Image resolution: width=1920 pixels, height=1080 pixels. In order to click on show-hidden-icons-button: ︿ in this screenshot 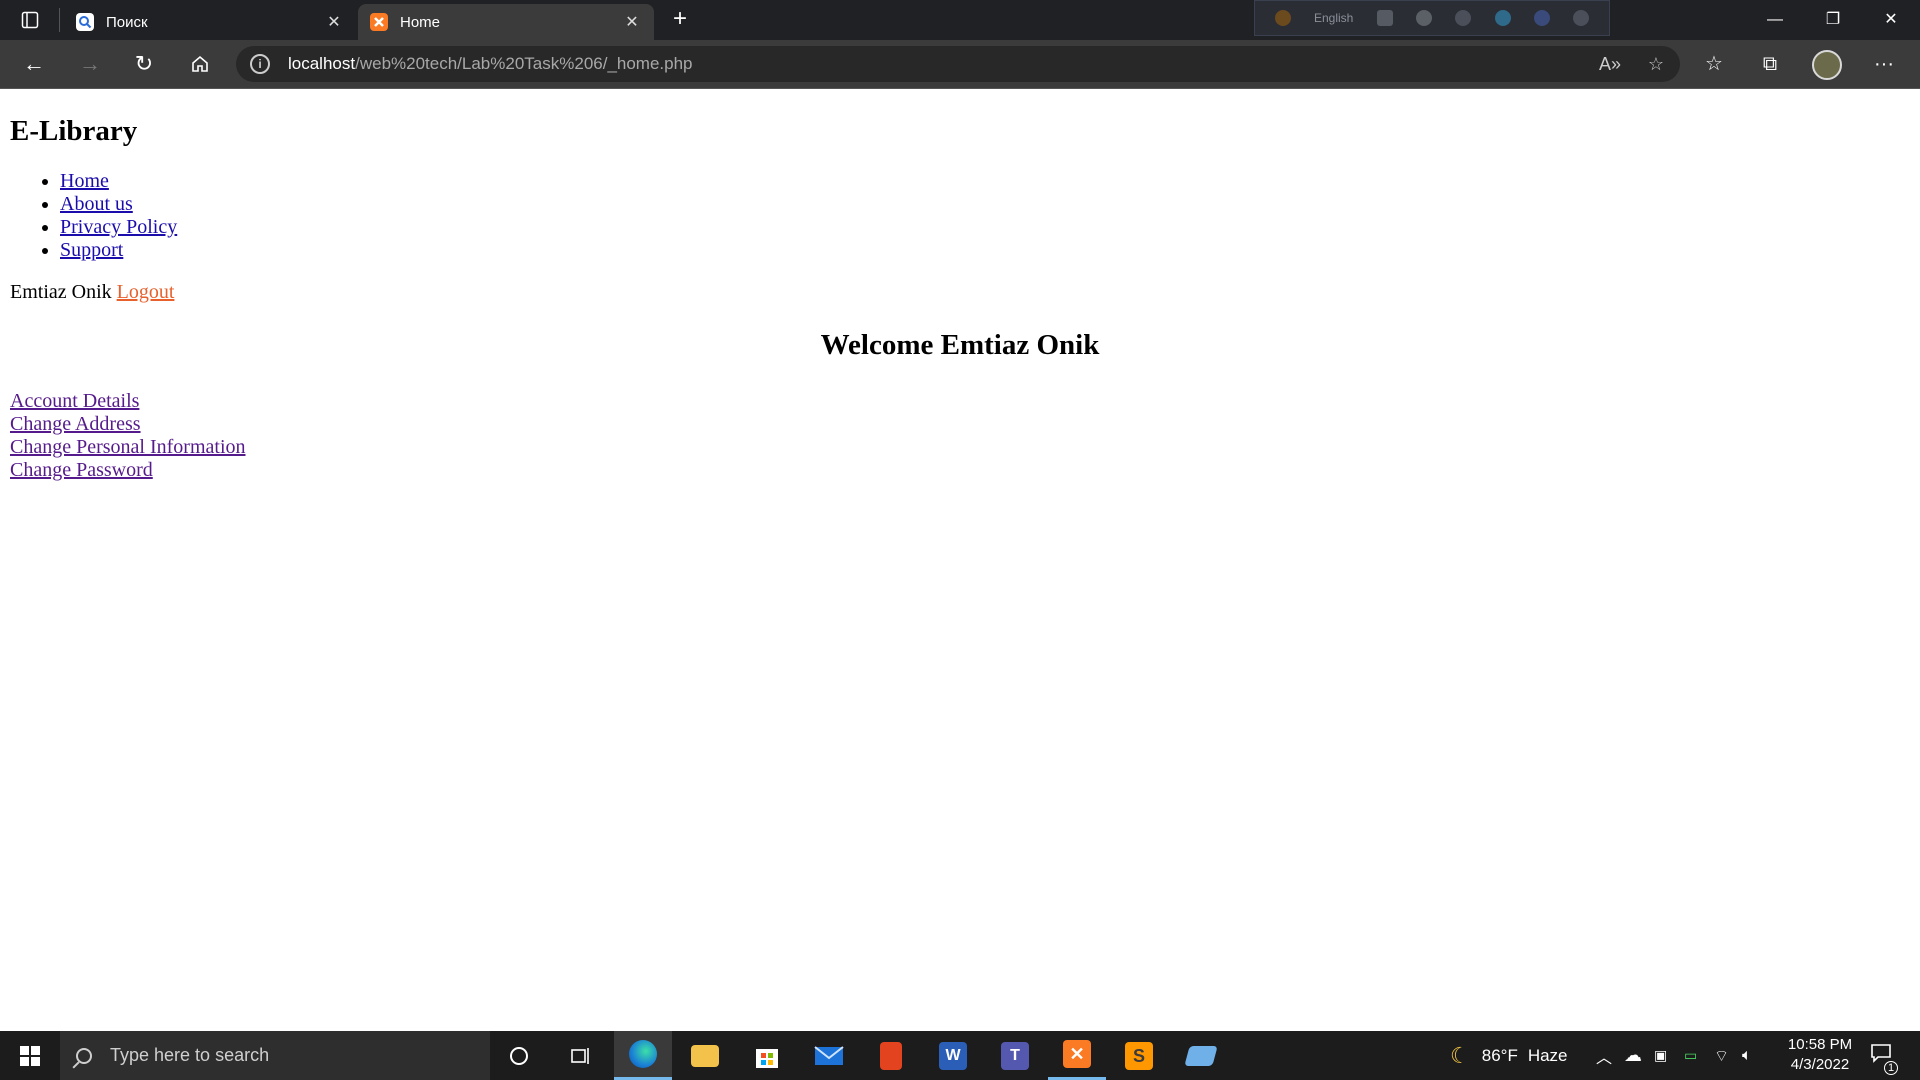, I will do `click(1604, 1055)`.